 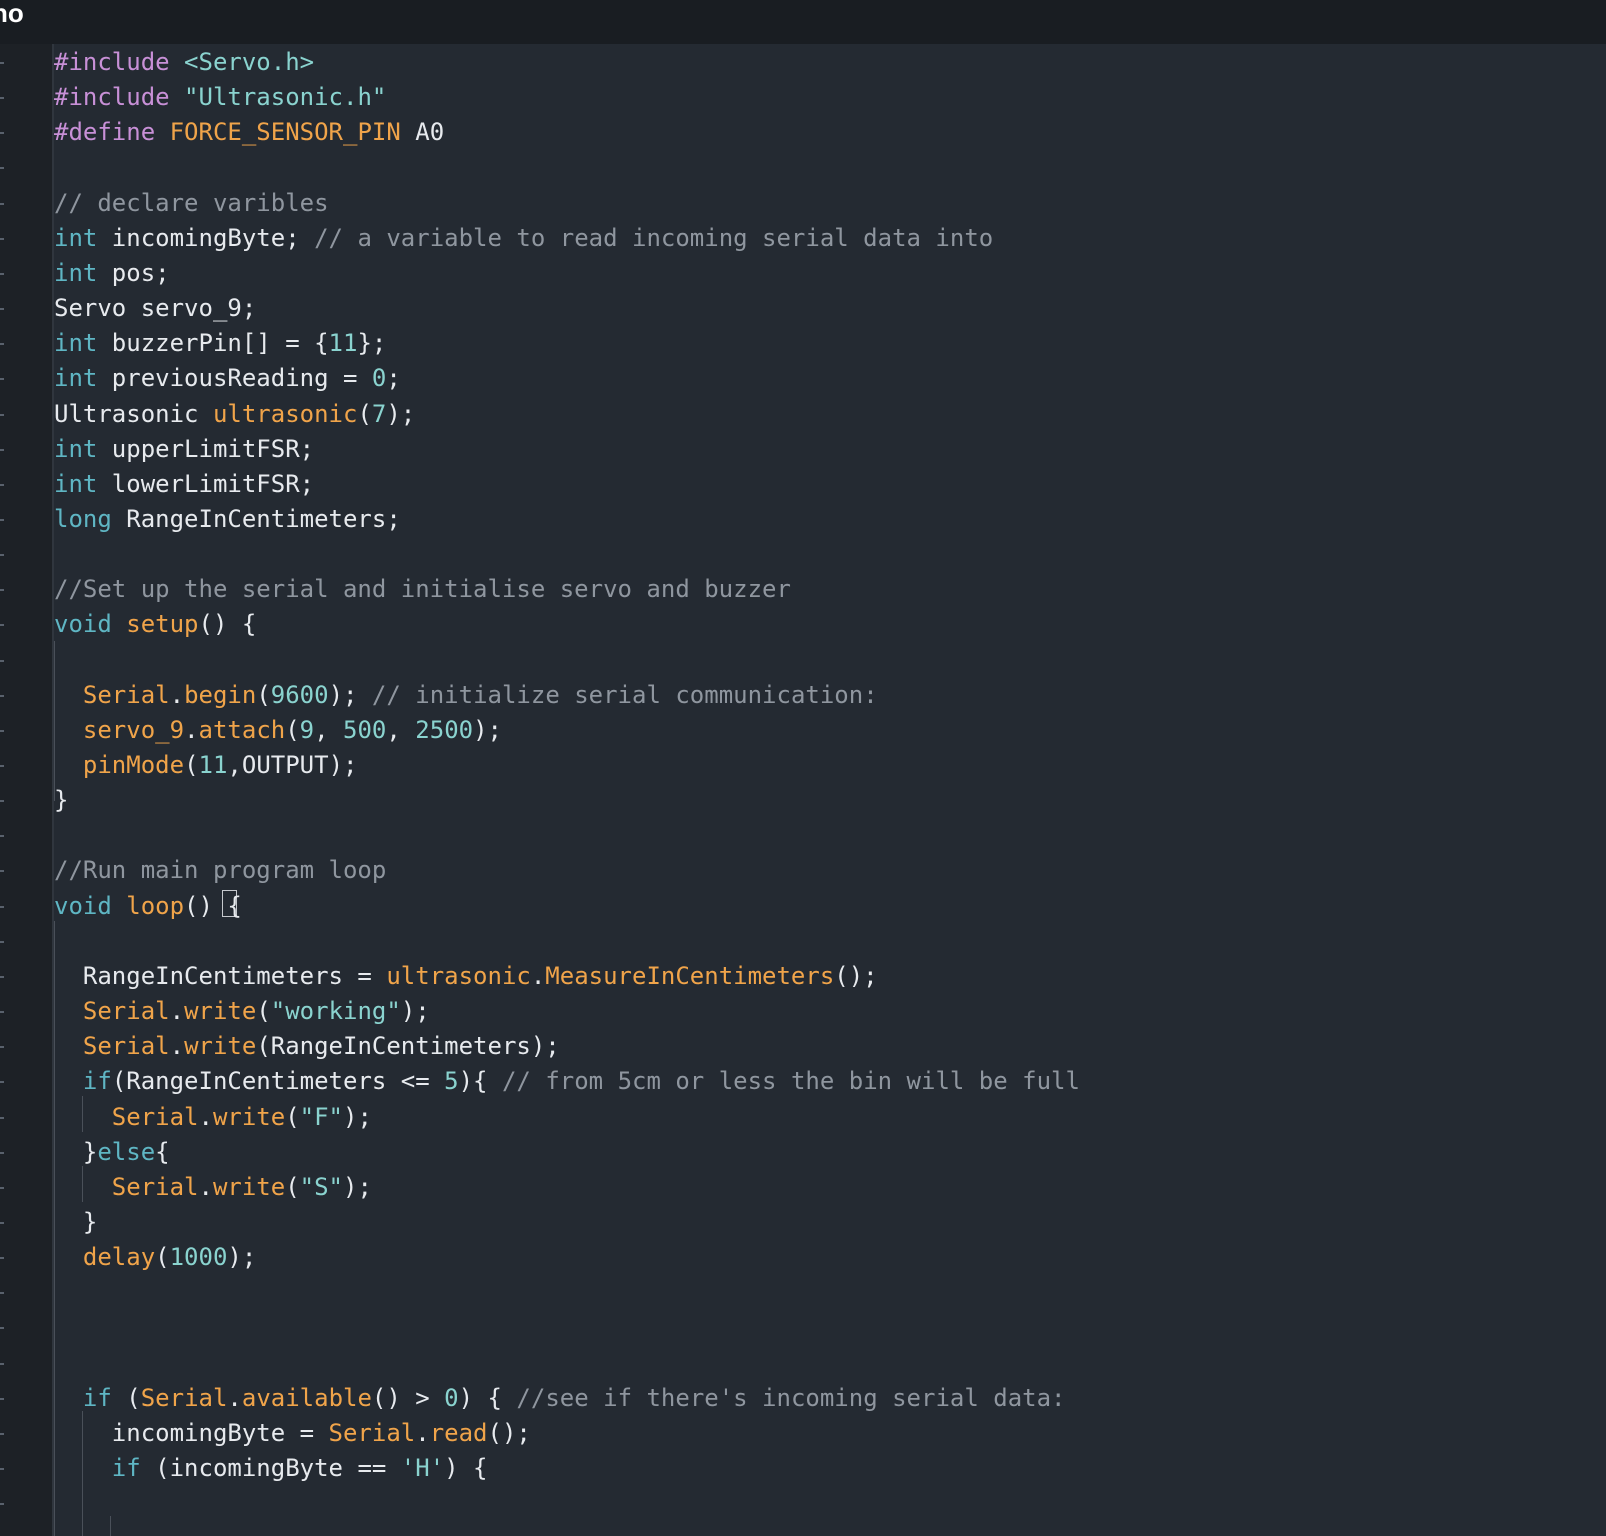 What do you see at coordinates (422, 132) in the screenshot?
I see `code-token: A0` at bounding box center [422, 132].